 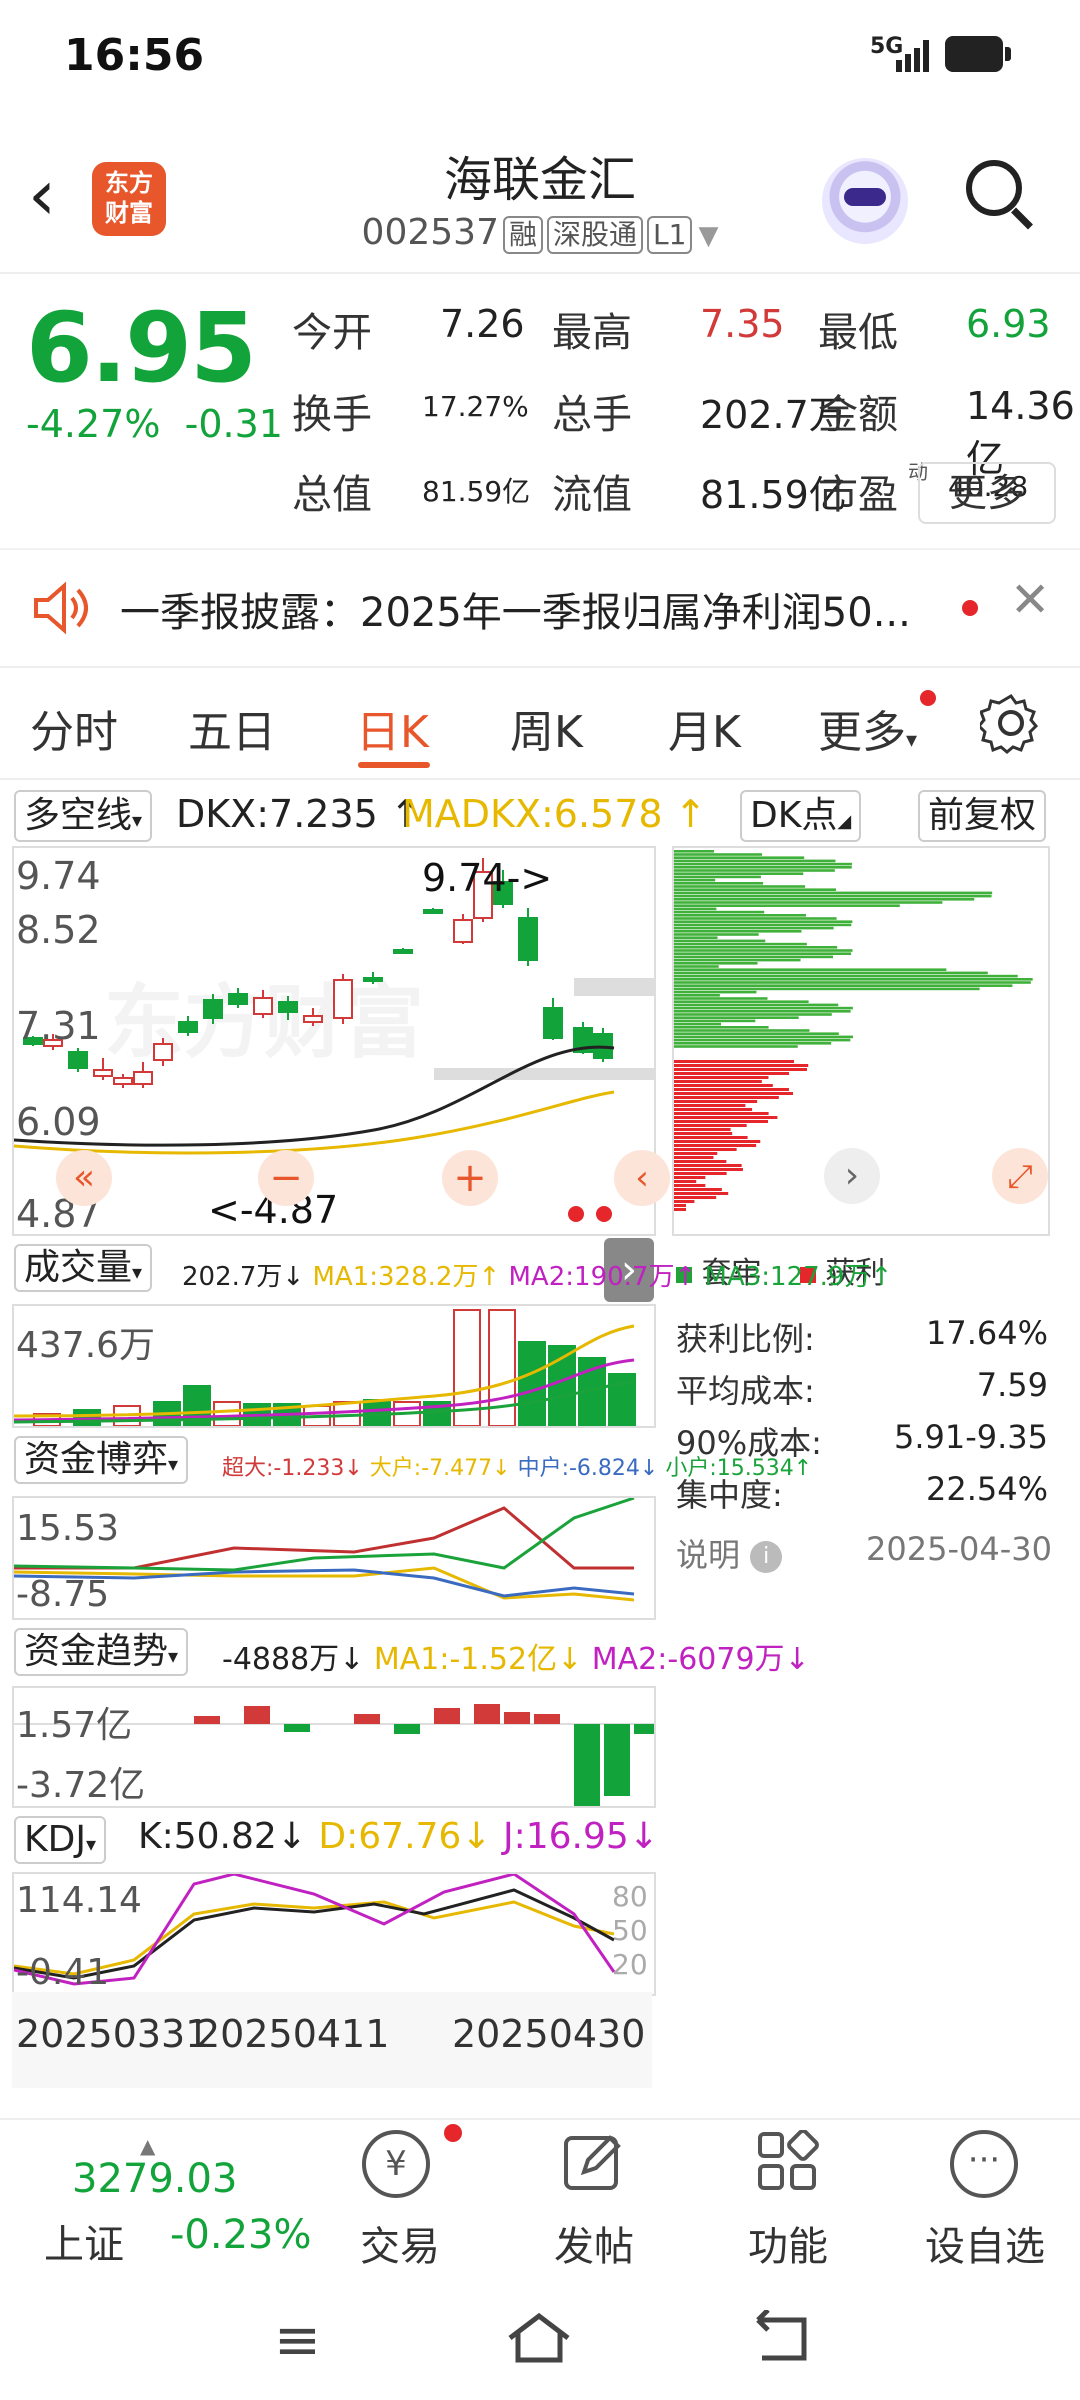 What do you see at coordinates (729, 1553) in the screenshot?
I see `chip-note: 说明 i` at bounding box center [729, 1553].